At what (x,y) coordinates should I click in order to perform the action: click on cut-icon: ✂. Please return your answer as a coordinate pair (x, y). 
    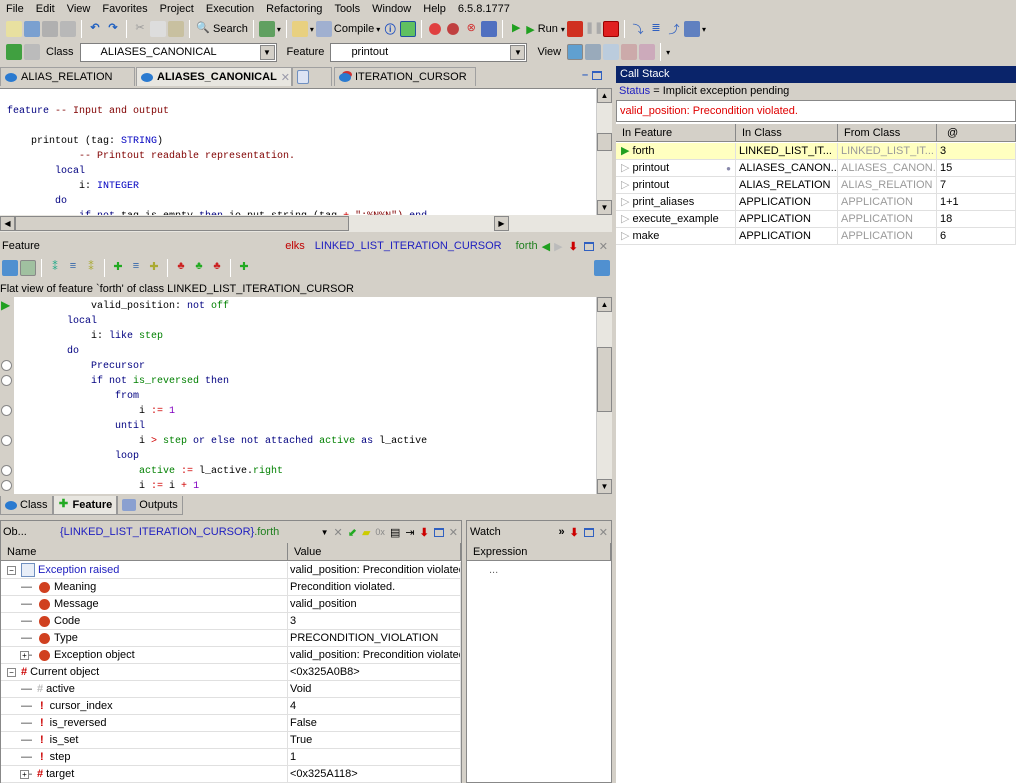
    Looking at the image, I should click on (140, 29).